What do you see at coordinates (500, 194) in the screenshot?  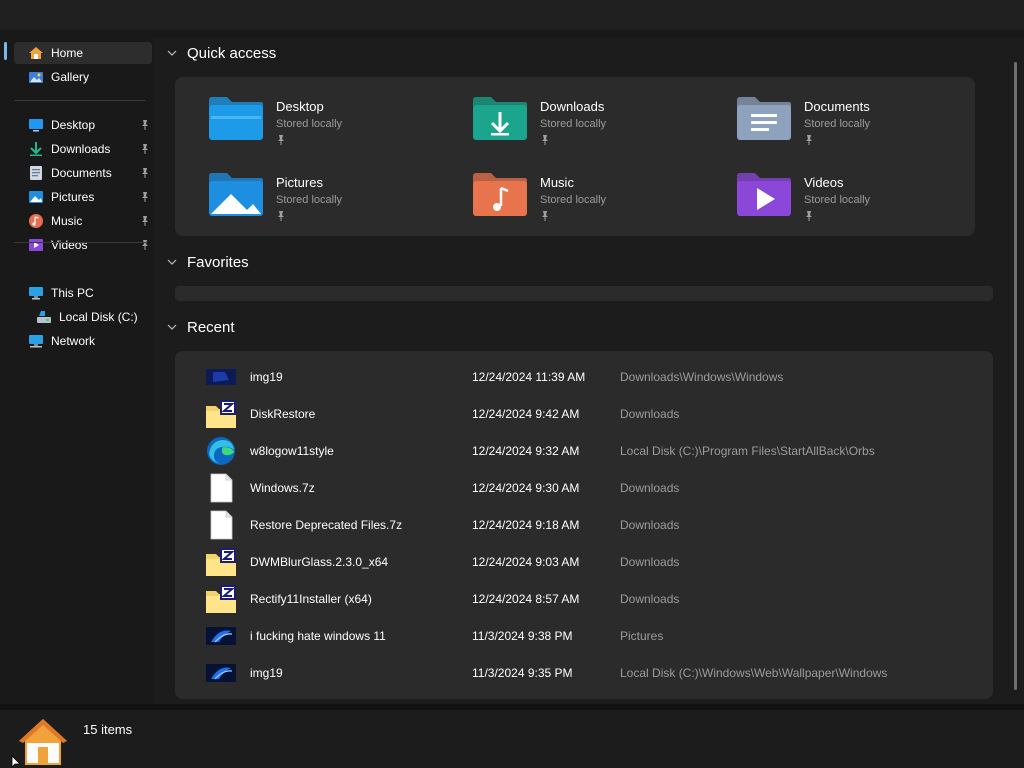 I see `music-folder-icon` at bounding box center [500, 194].